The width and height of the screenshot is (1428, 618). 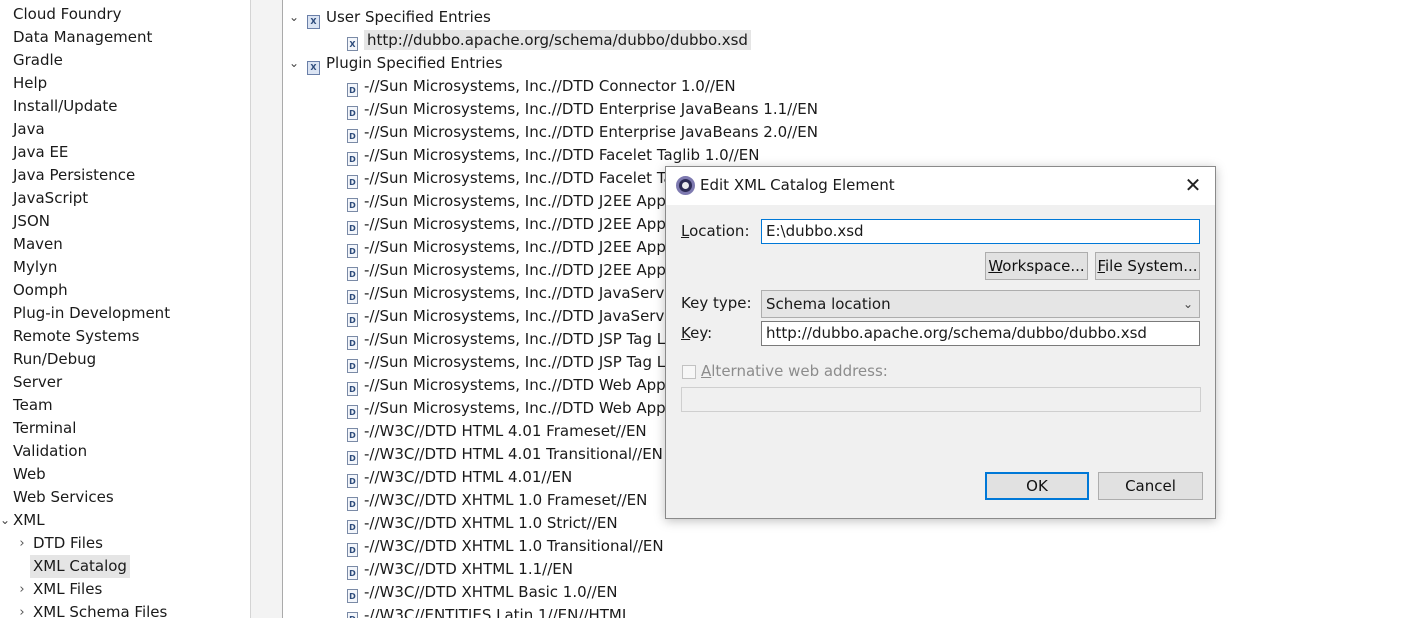 What do you see at coordinates (68, 543) in the screenshot?
I see `nav-subitem-label: DTD Files` at bounding box center [68, 543].